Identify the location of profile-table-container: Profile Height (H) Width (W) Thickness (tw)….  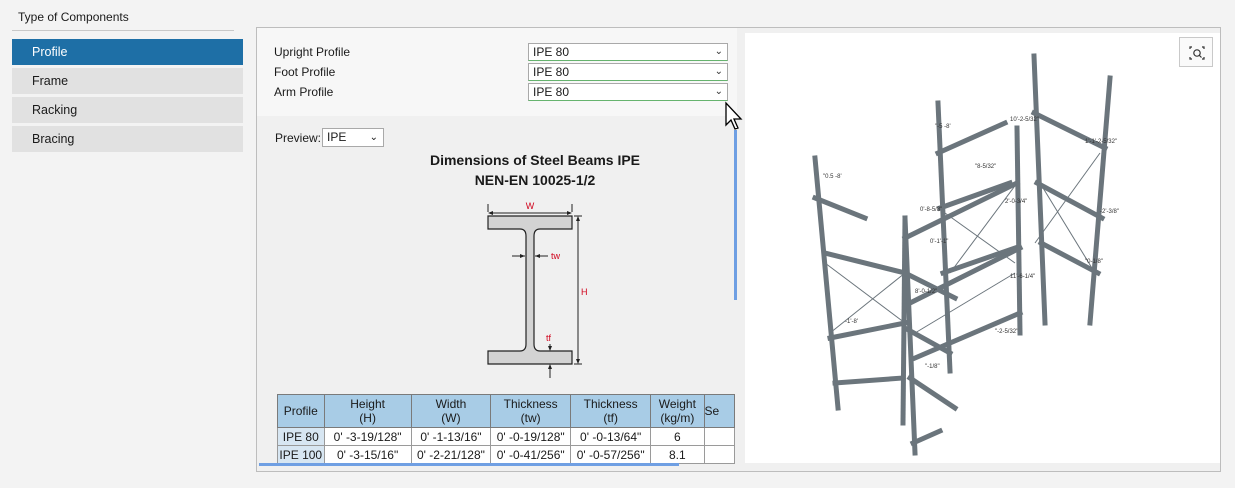
(506, 430).